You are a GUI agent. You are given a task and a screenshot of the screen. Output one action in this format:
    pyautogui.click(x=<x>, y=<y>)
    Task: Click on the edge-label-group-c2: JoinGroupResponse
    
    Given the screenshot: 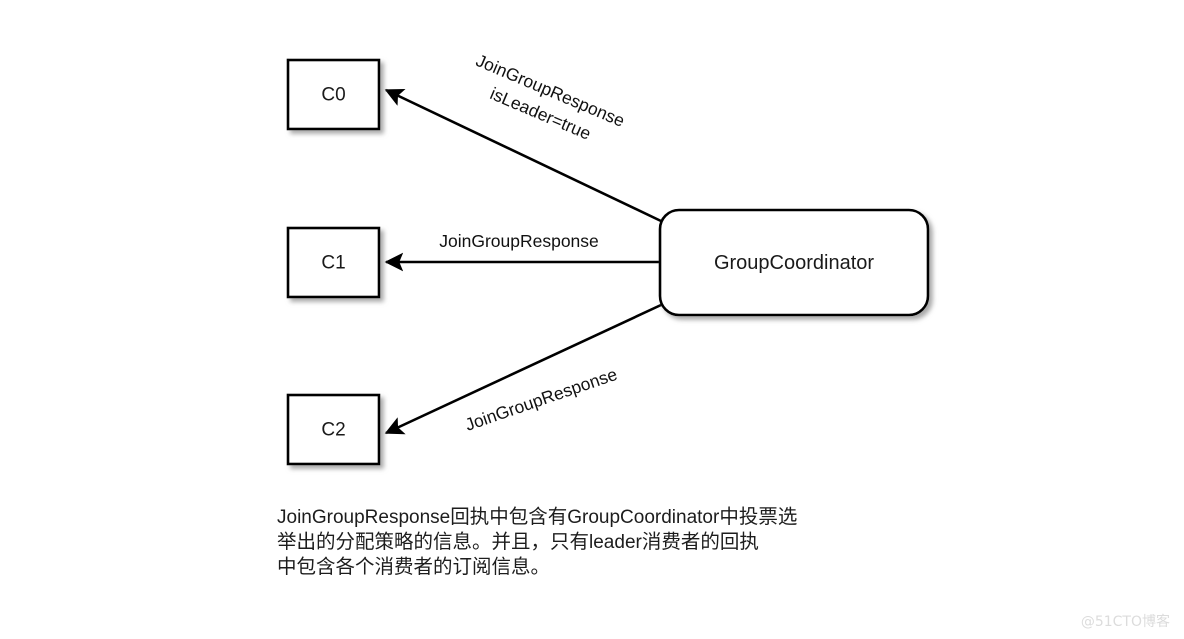 What is the action you would take?
    pyautogui.click(x=540, y=399)
    